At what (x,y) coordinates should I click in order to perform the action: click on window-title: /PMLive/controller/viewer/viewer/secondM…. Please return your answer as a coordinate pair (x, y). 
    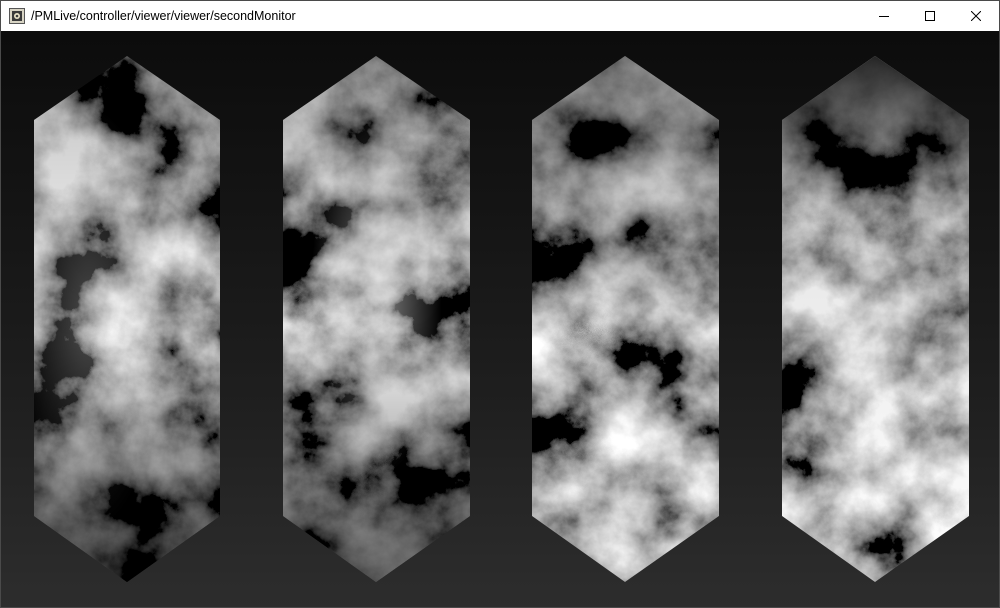
    Looking at the image, I should click on (163, 16).